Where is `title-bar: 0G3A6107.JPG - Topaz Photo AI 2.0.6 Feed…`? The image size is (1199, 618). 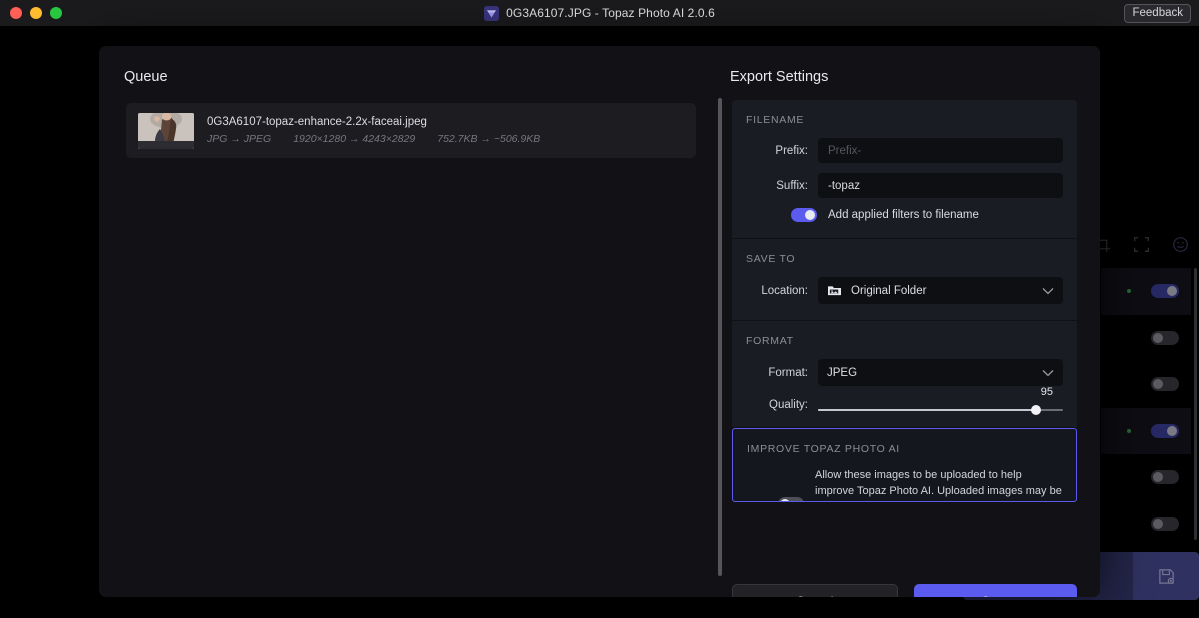 title-bar: 0G3A6107.JPG - Topaz Photo AI 2.0.6 Feed… is located at coordinates (599, 13).